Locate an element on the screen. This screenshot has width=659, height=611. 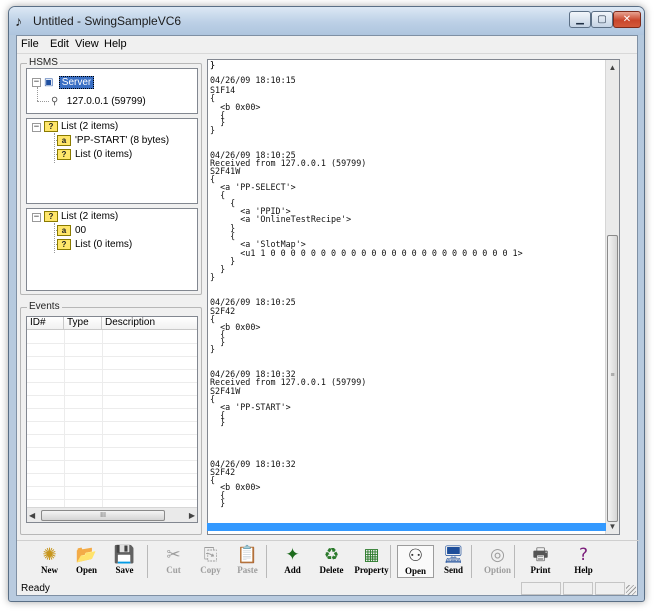
toolbar-button-property: ▦ Property is located at coordinates (371, 561).